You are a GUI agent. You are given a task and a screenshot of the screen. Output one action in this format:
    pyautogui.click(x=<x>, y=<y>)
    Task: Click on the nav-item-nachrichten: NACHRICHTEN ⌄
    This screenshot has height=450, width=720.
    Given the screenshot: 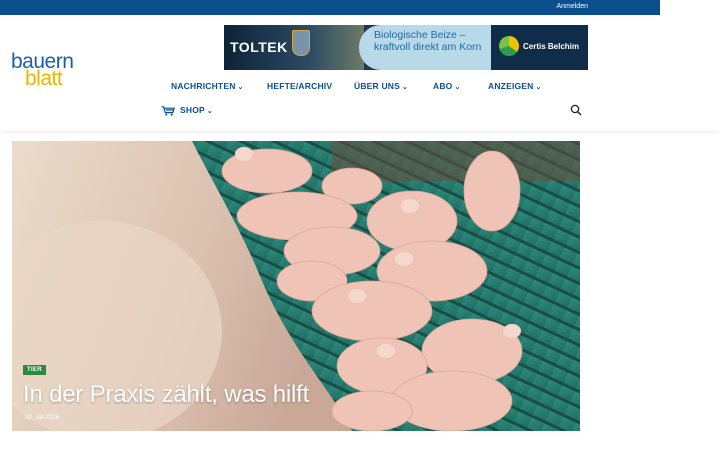 What is the action you would take?
    pyautogui.click(x=207, y=86)
    